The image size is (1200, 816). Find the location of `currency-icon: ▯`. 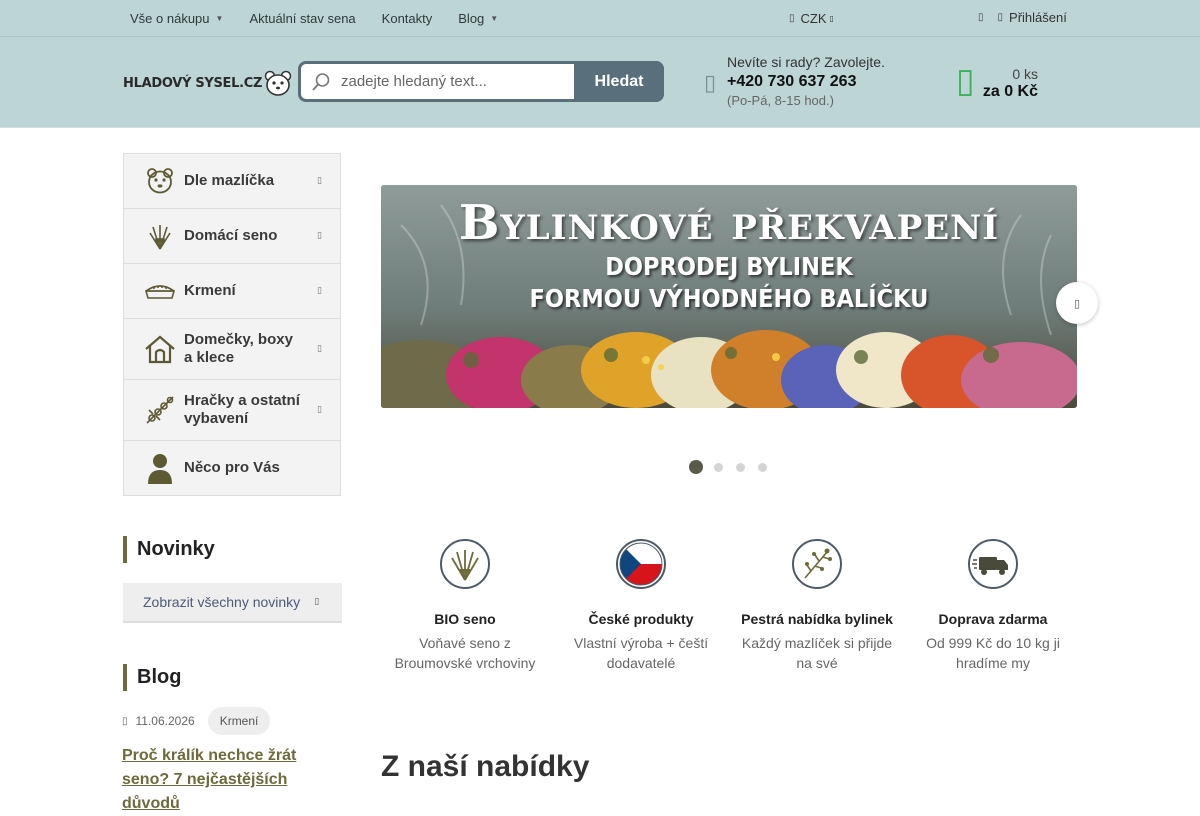

currency-icon: ▯ is located at coordinates (792, 18).